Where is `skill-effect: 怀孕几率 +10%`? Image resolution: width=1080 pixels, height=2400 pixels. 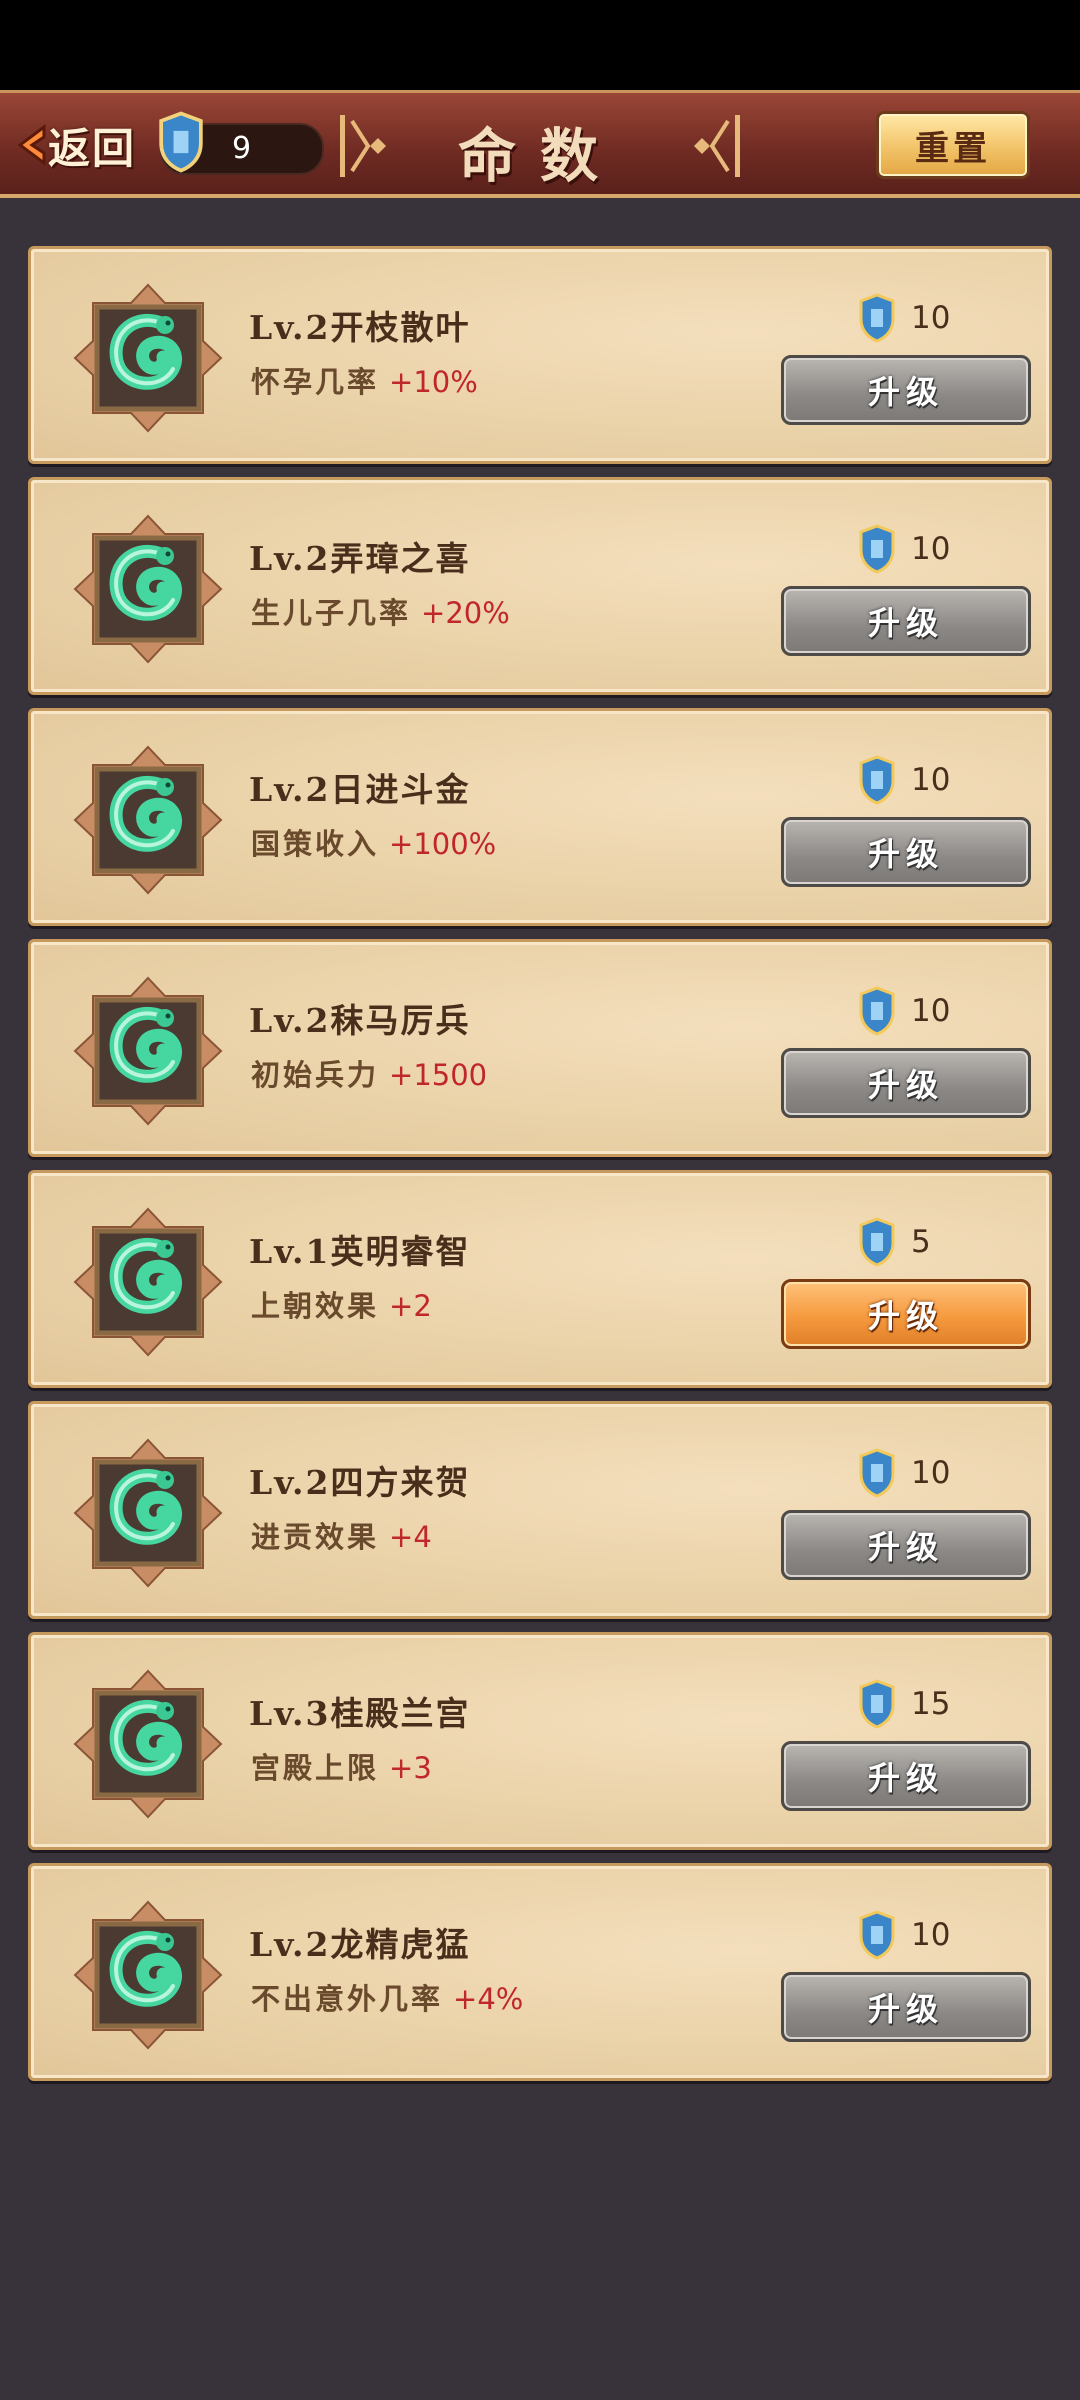 skill-effect: 怀孕几率 +10% is located at coordinates (364, 380).